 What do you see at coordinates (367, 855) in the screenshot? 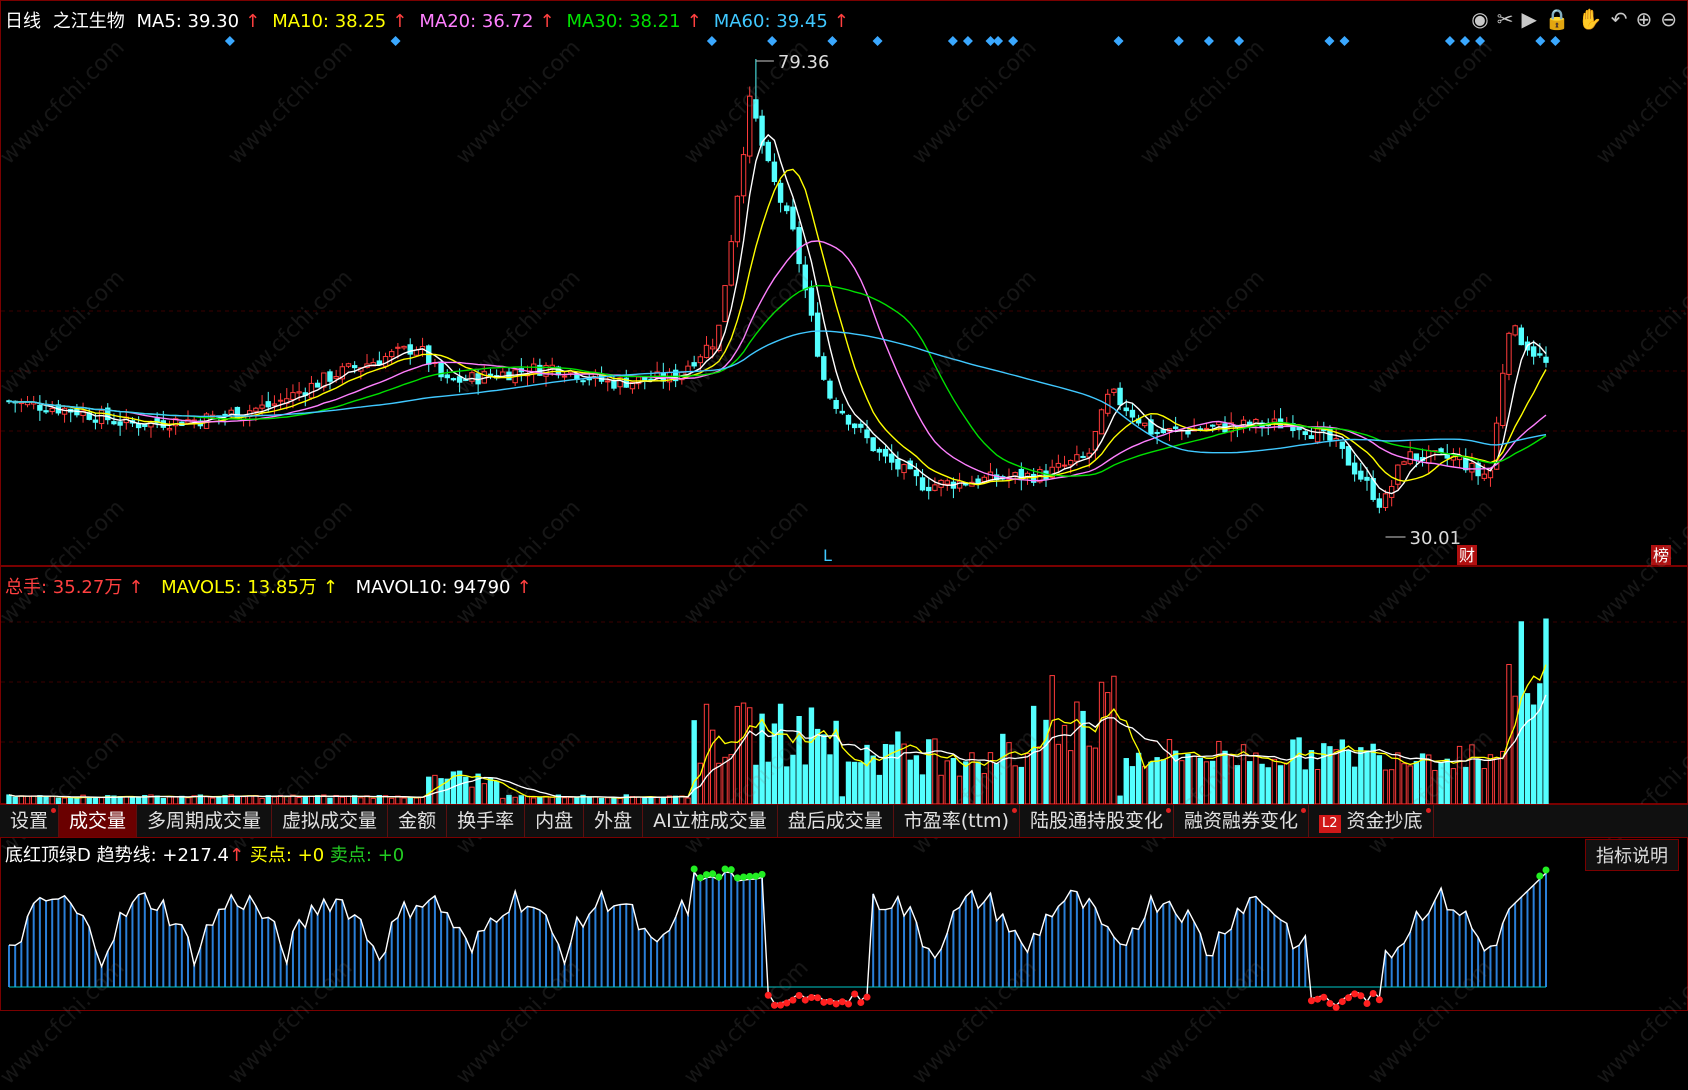
I see `indicator-sell: 卖点: +0` at bounding box center [367, 855].